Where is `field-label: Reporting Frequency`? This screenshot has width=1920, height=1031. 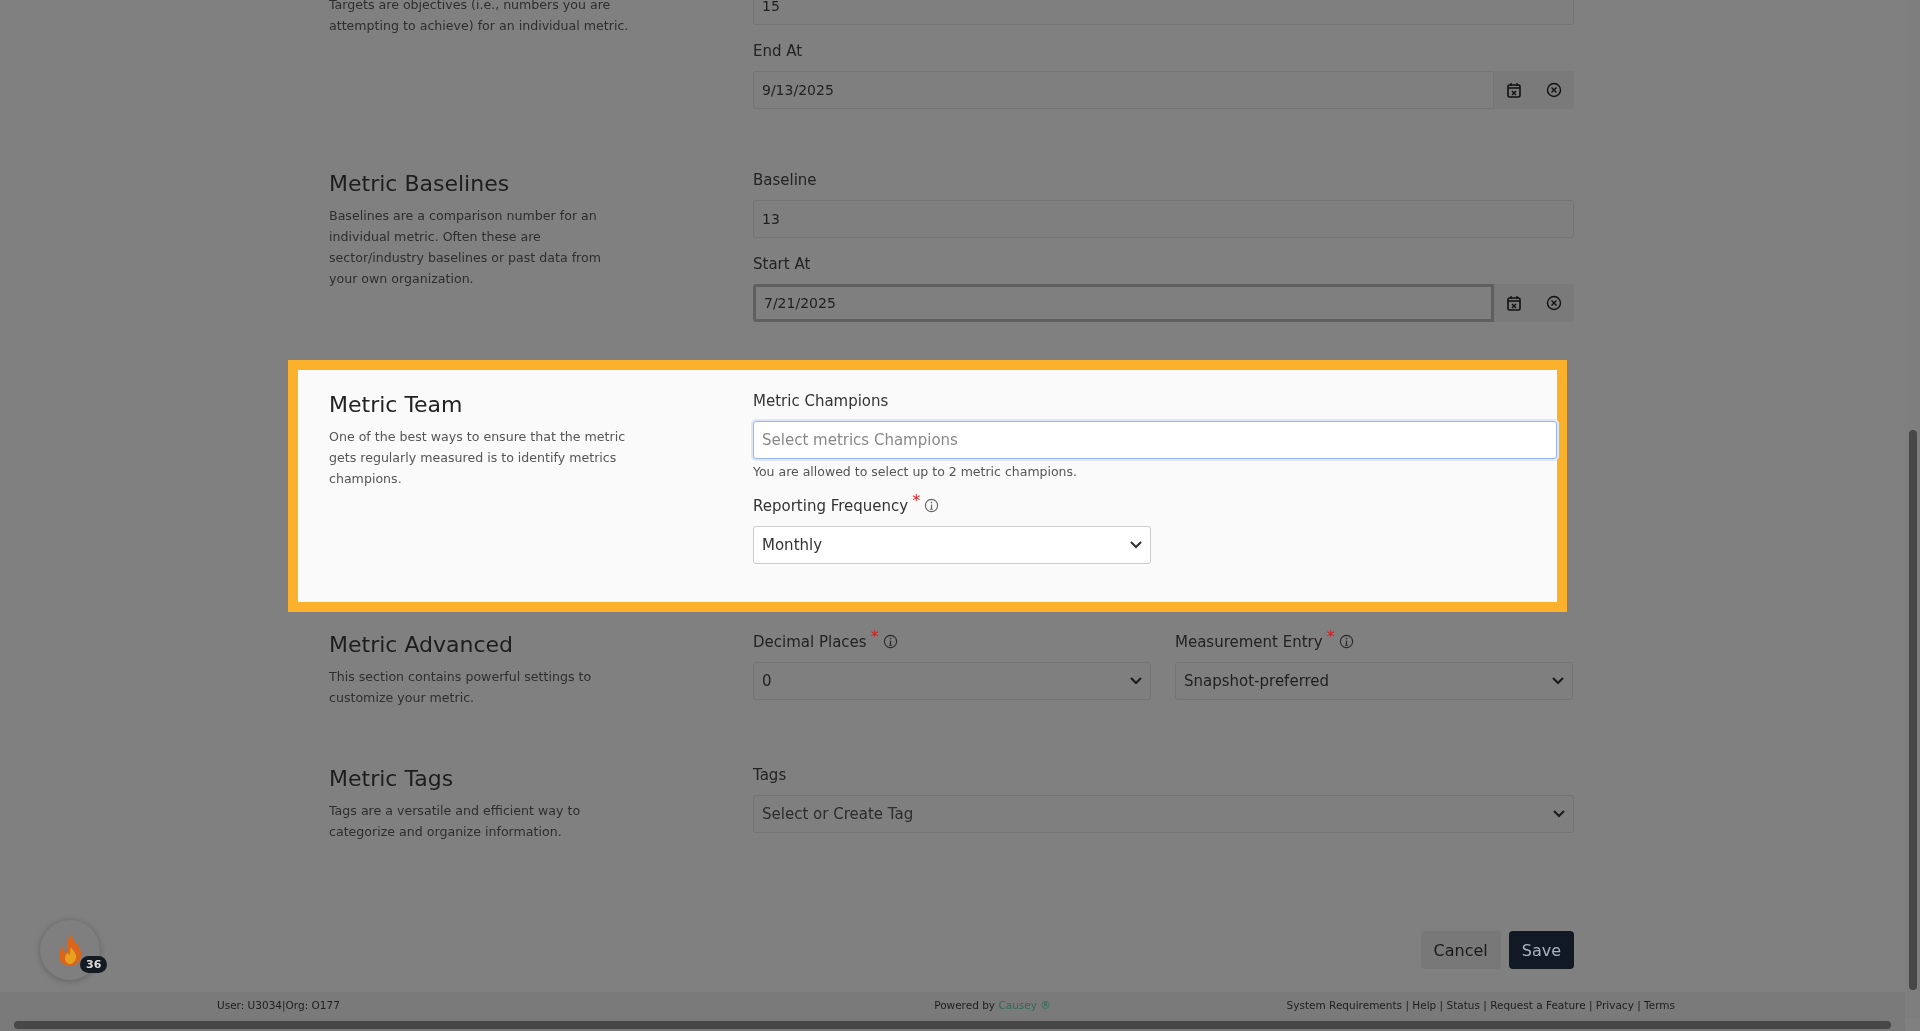
field-label: Reporting Frequency is located at coordinates (831, 505).